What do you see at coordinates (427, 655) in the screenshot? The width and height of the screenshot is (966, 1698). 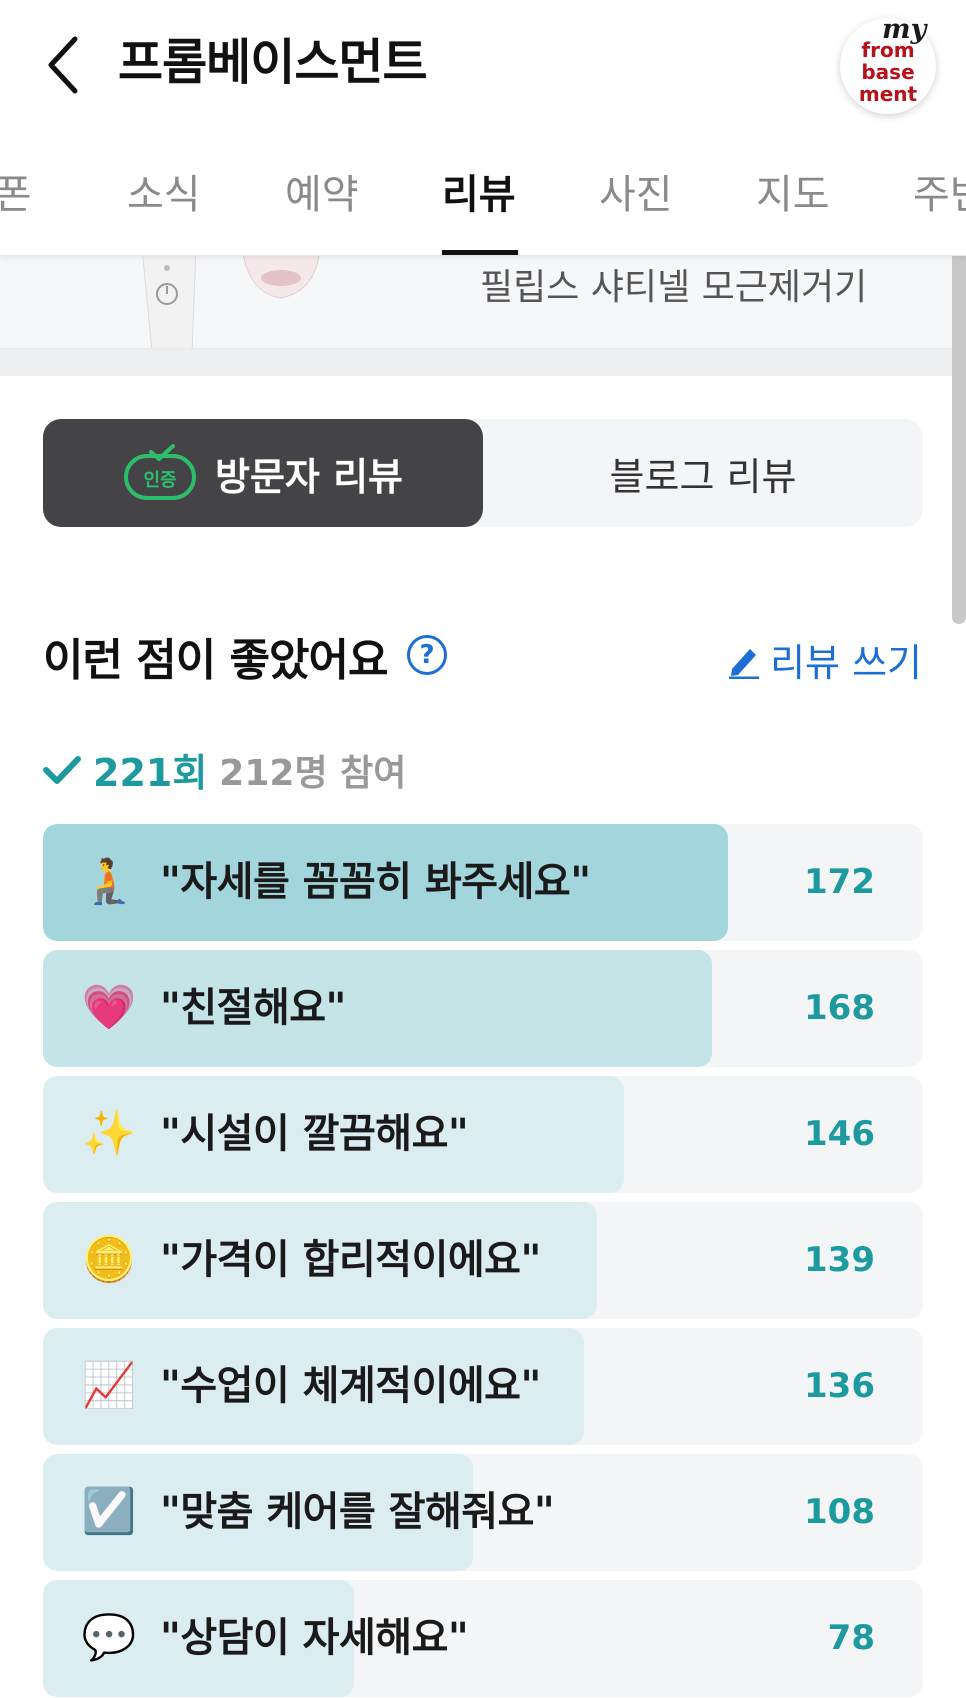 I see `help-icon: ?` at bounding box center [427, 655].